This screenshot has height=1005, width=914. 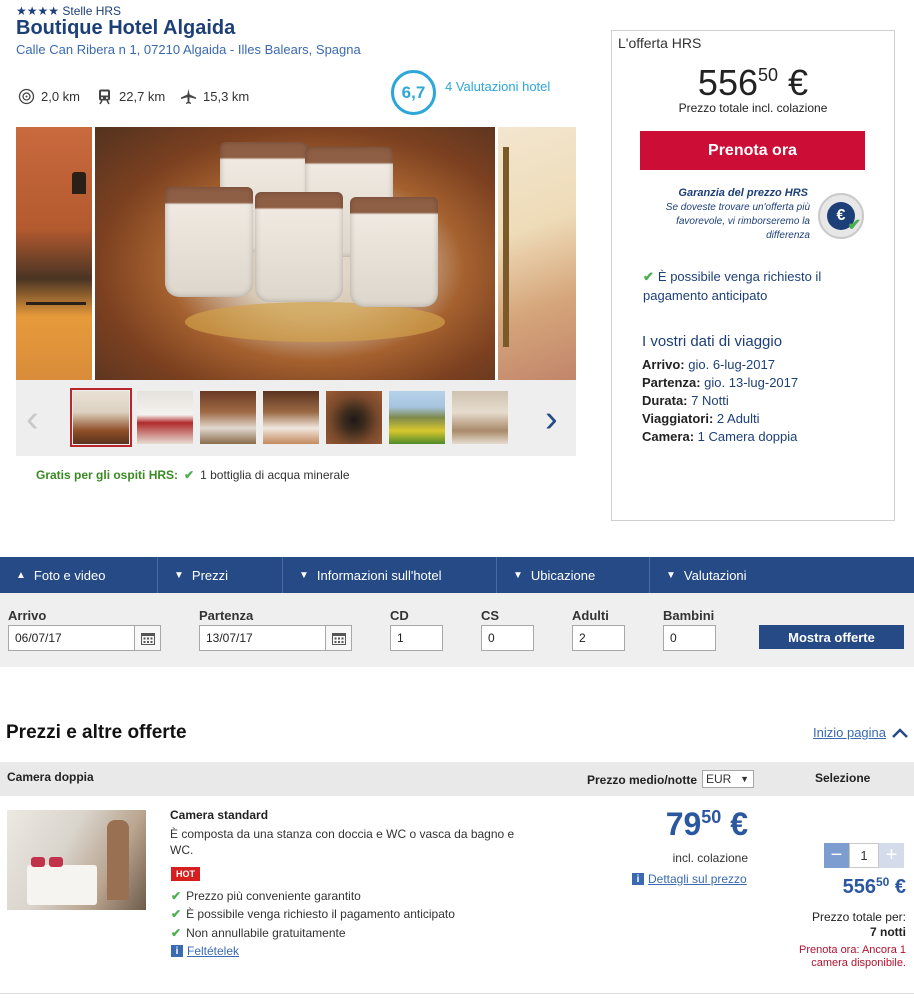 I want to click on trip-row-duration: Durata: 7 Notti, so click(x=685, y=400).